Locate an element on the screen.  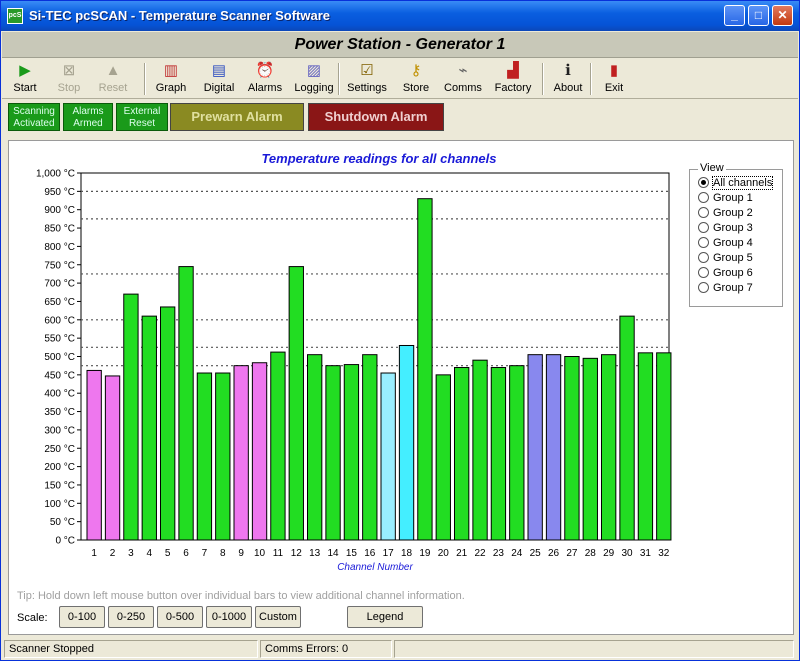
x-tick-label: 5 is located at coordinates (168, 553).